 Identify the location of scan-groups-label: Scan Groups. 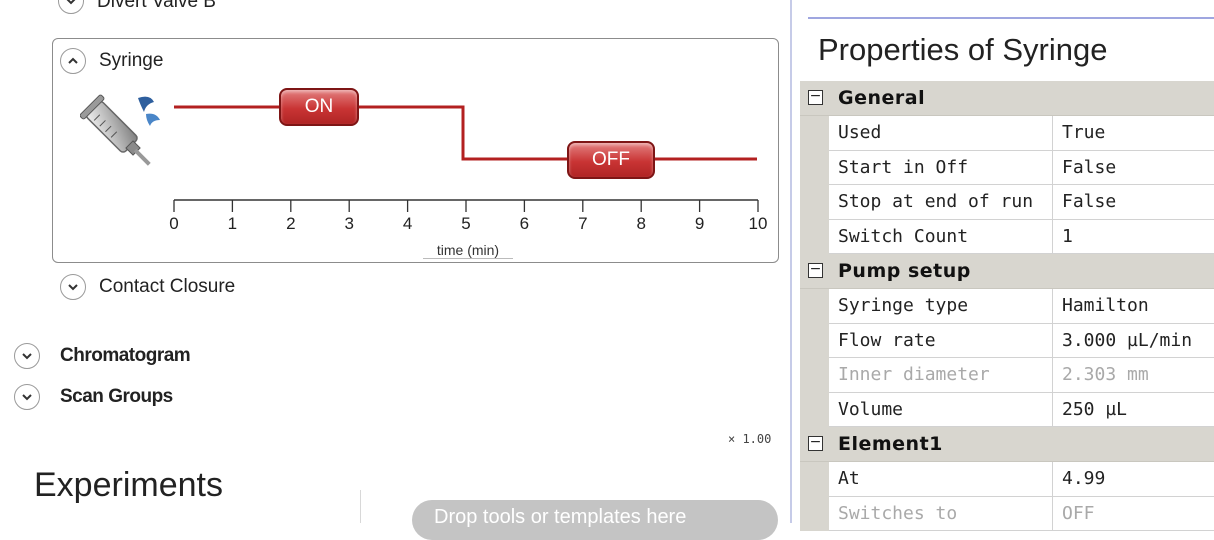
(116, 396).